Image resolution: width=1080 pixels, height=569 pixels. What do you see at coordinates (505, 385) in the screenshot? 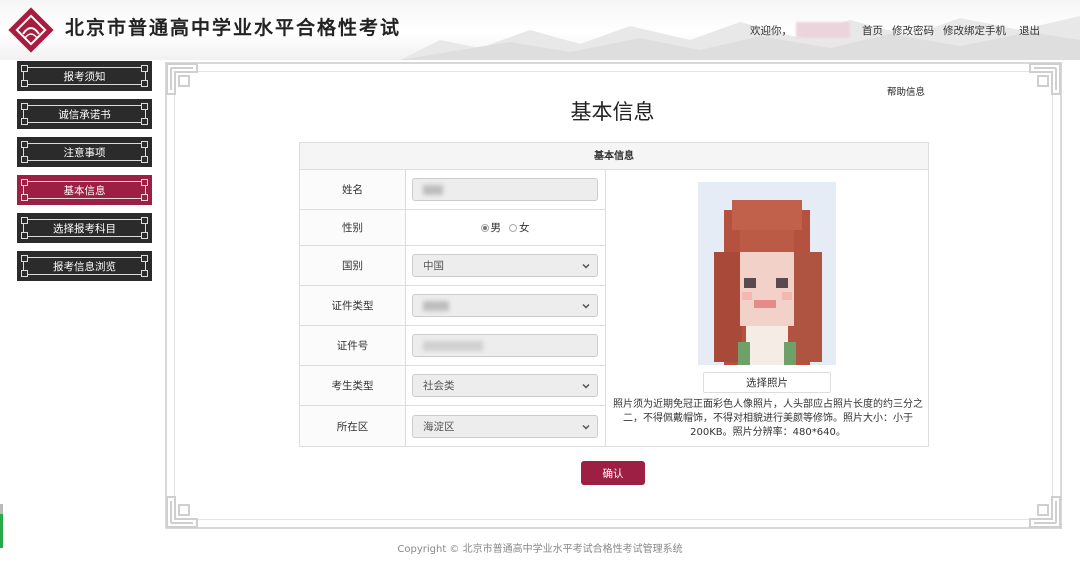
I see `candidate-type-select: 社会类` at bounding box center [505, 385].